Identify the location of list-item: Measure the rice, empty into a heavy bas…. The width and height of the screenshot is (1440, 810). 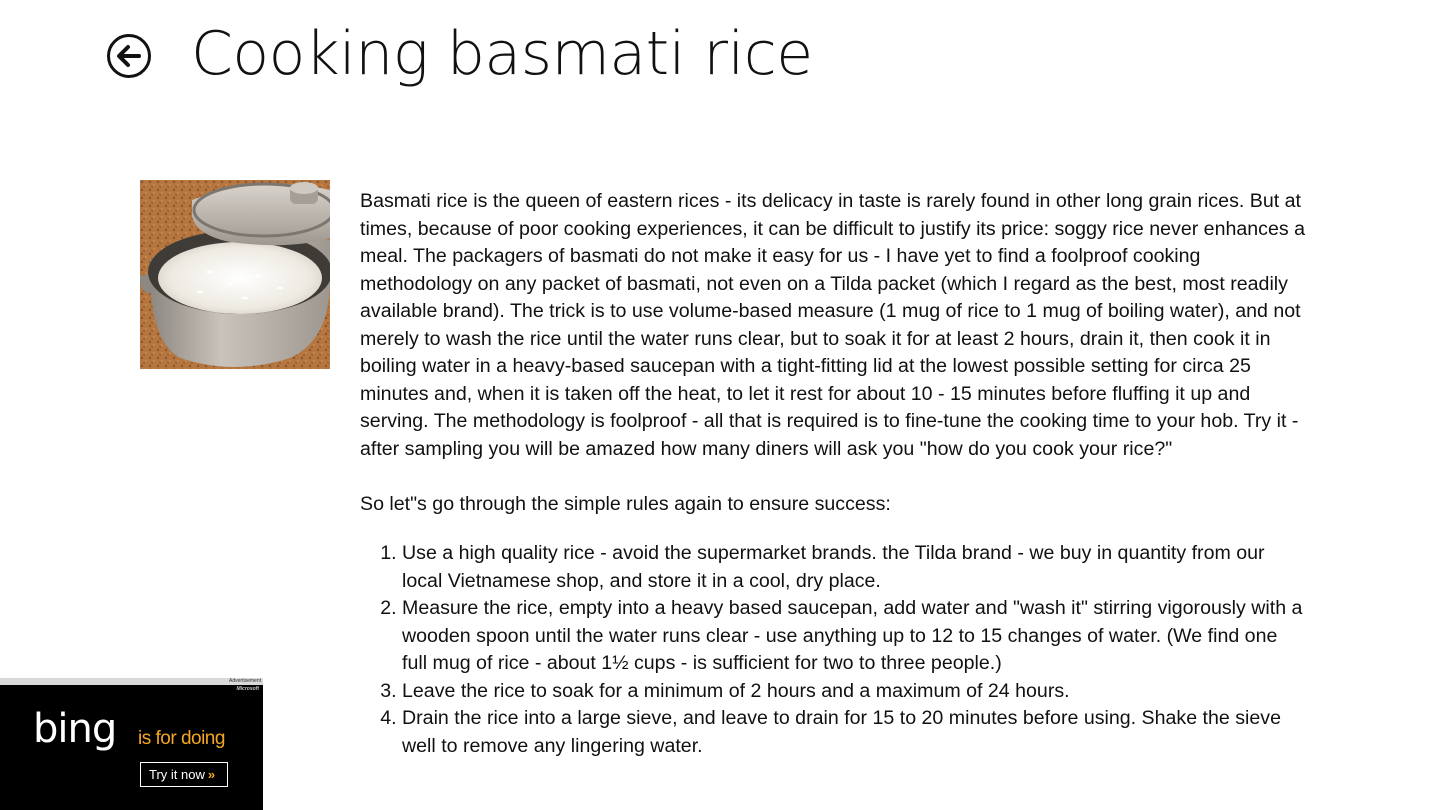
(853, 636).